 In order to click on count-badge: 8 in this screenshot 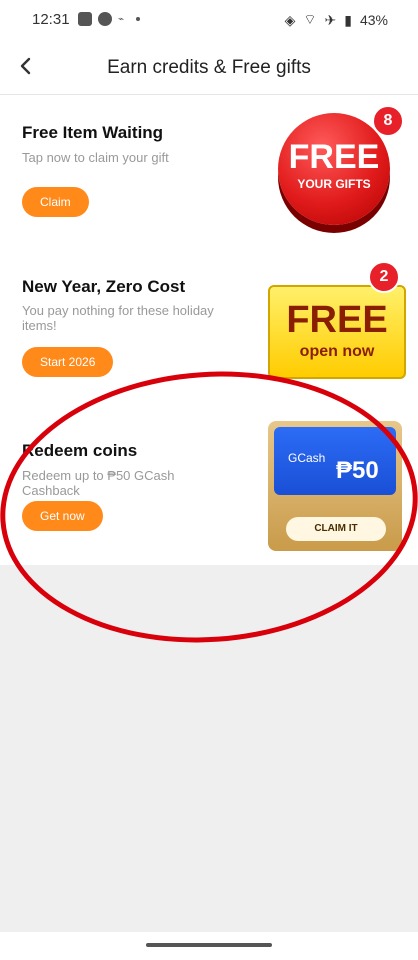, I will do `click(388, 121)`.